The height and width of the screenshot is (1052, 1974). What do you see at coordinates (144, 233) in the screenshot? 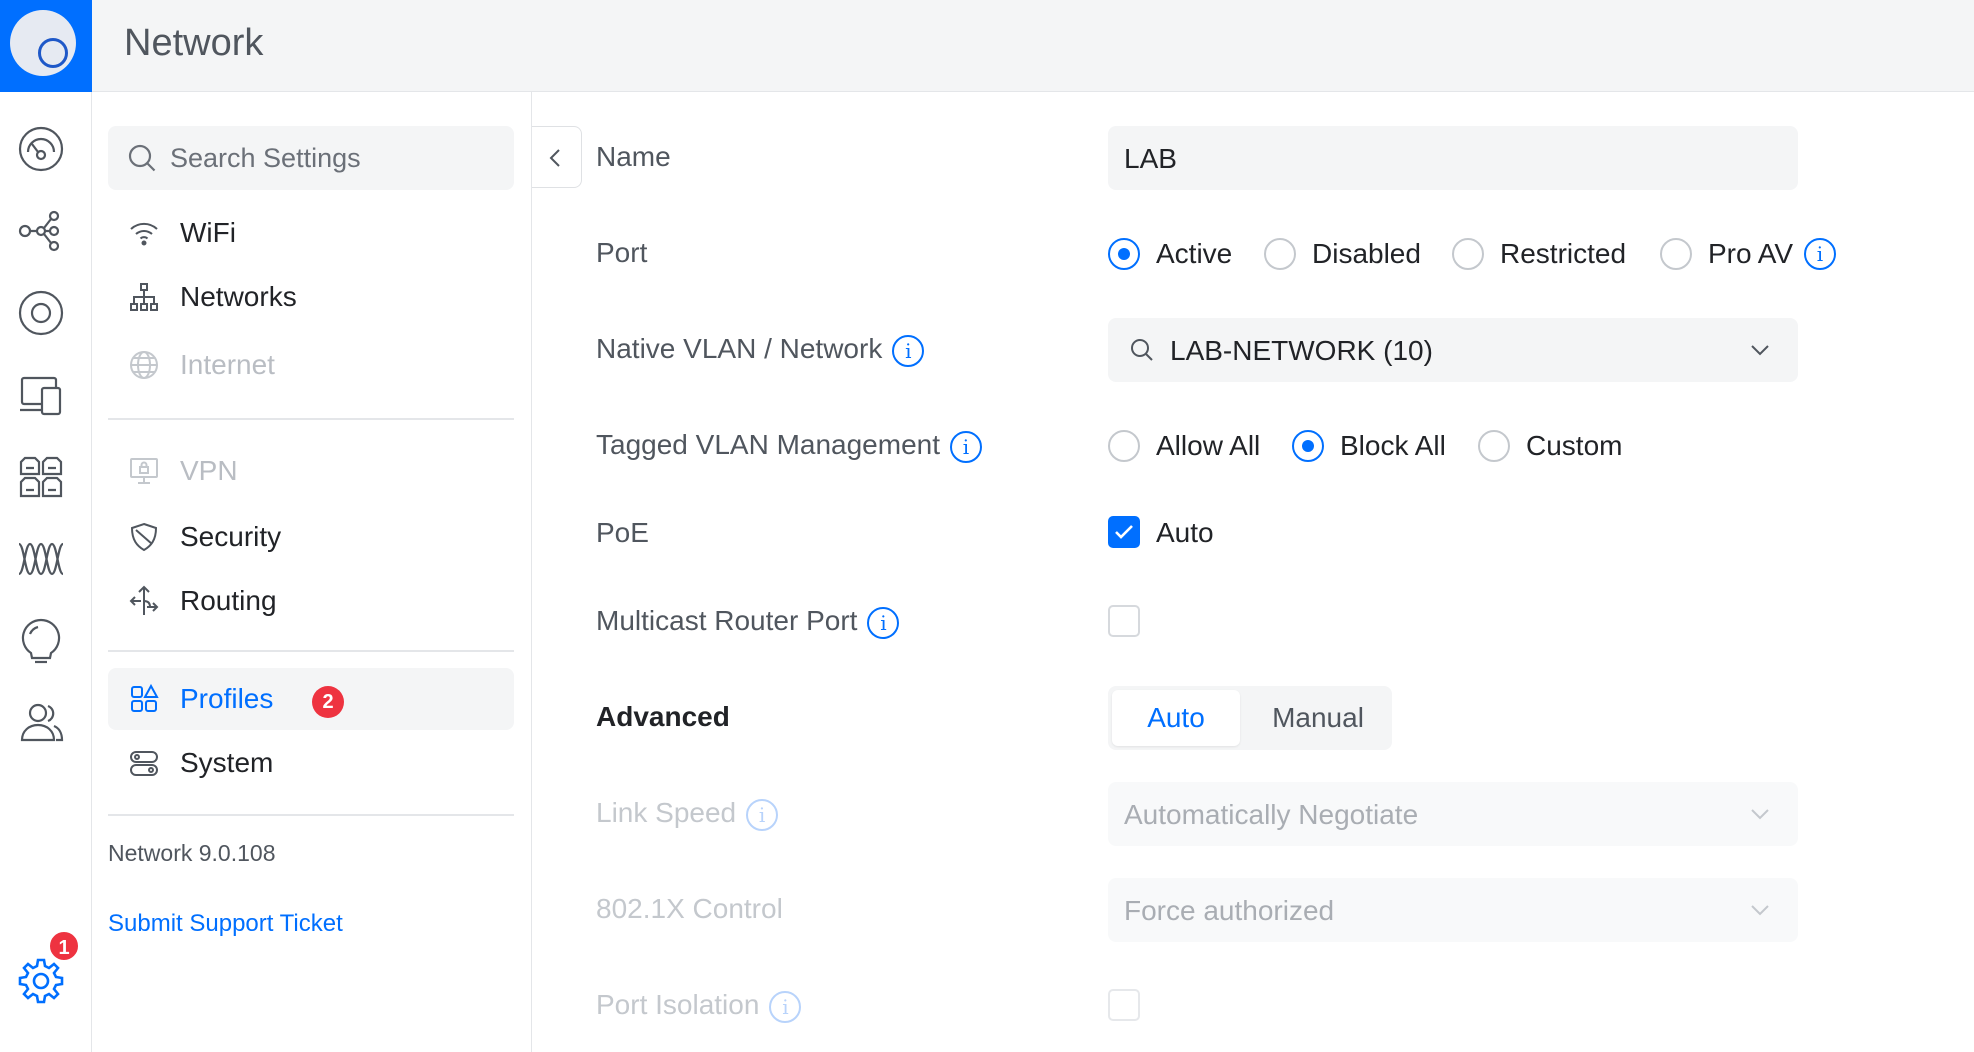
I see `wifi-icon` at bounding box center [144, 233].